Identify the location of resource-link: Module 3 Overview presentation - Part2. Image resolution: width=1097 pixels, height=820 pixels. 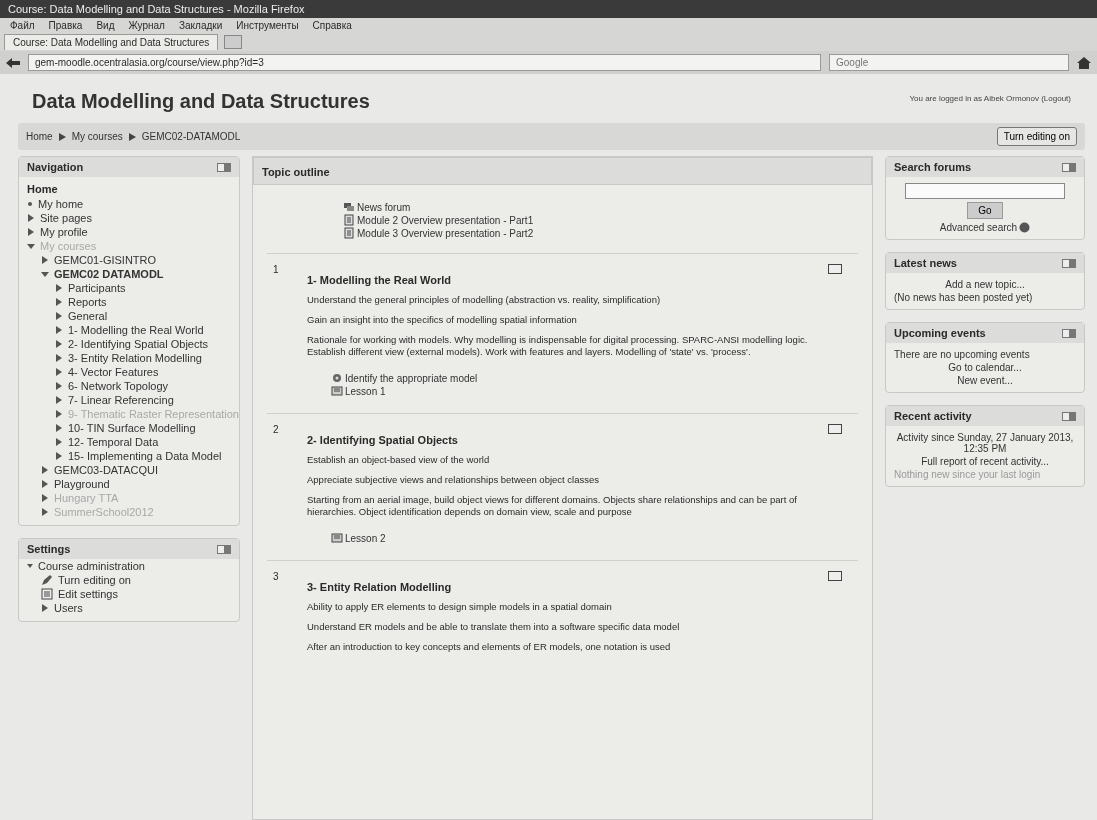
(445, 233).